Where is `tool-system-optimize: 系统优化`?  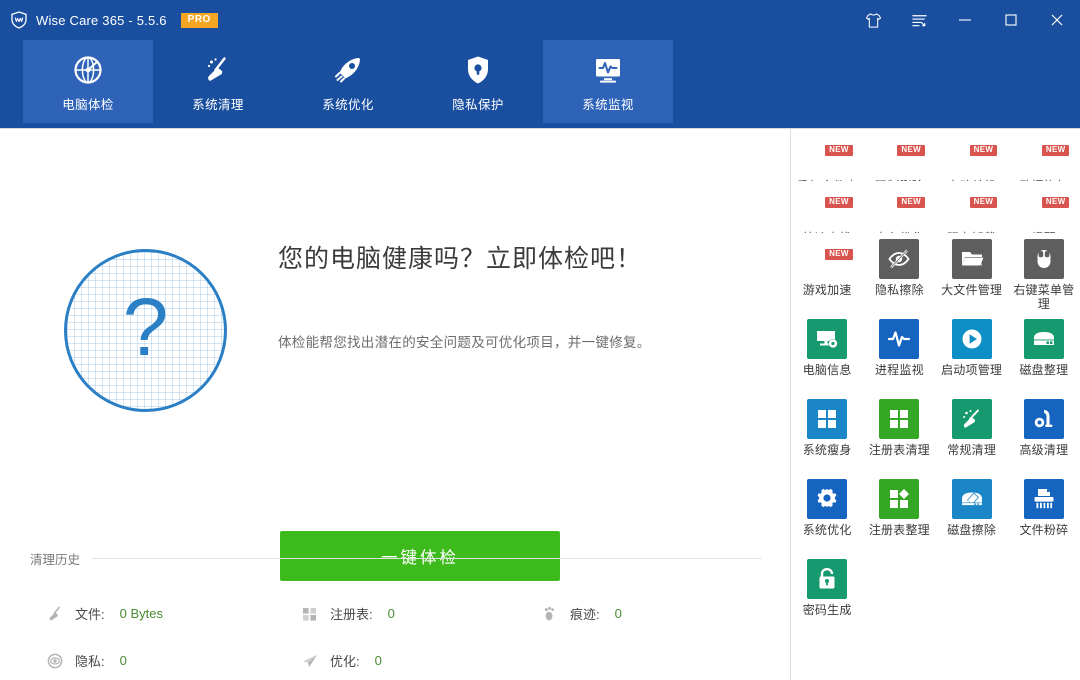
tool-system-optimize: 系统优化 is located at coordinates (827, 513).